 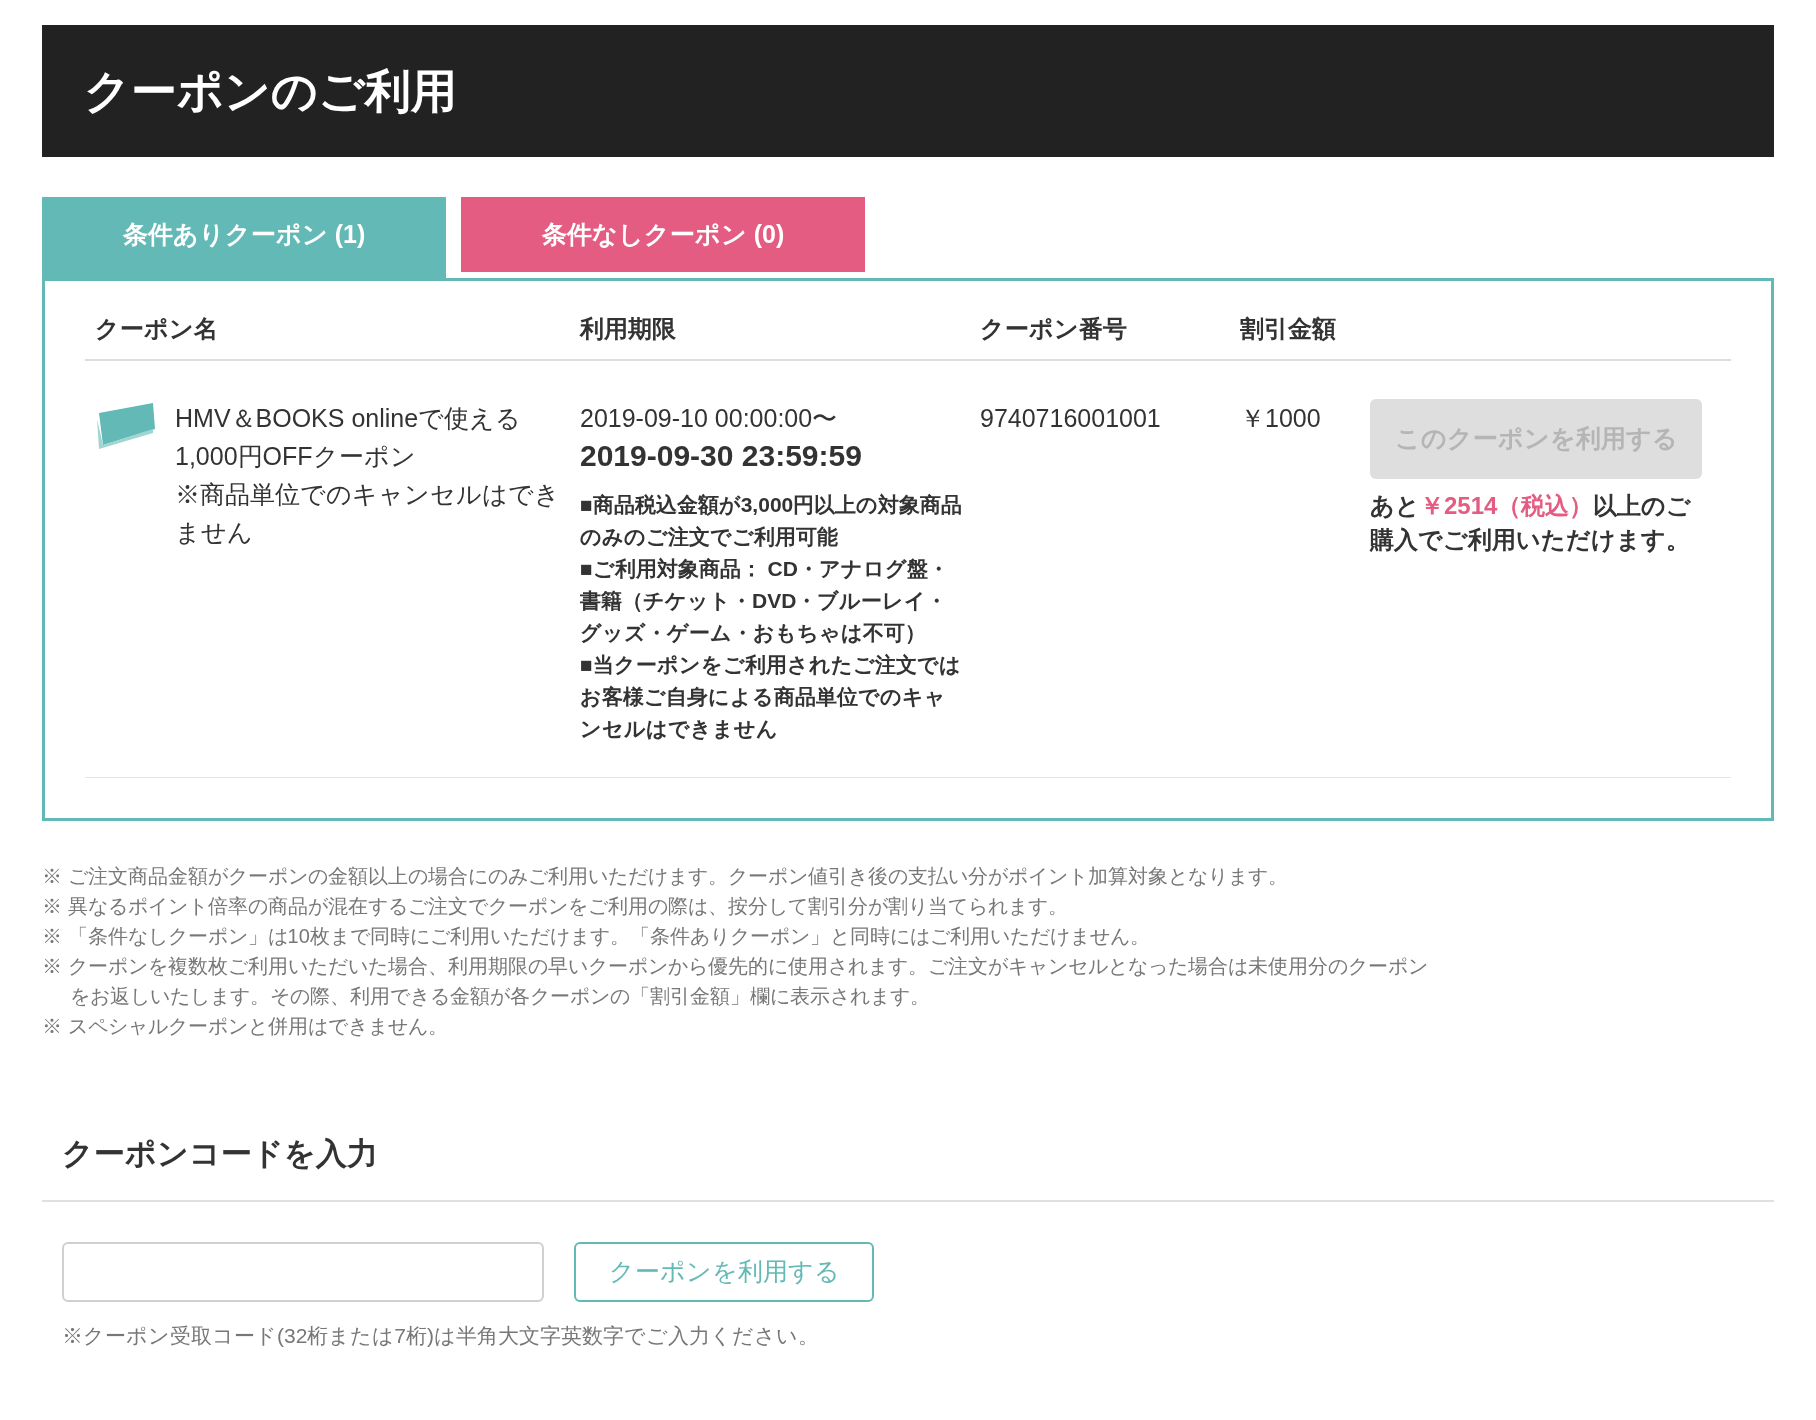 I want to click on column-header: 割引金額, so click(x=1288, y=328).